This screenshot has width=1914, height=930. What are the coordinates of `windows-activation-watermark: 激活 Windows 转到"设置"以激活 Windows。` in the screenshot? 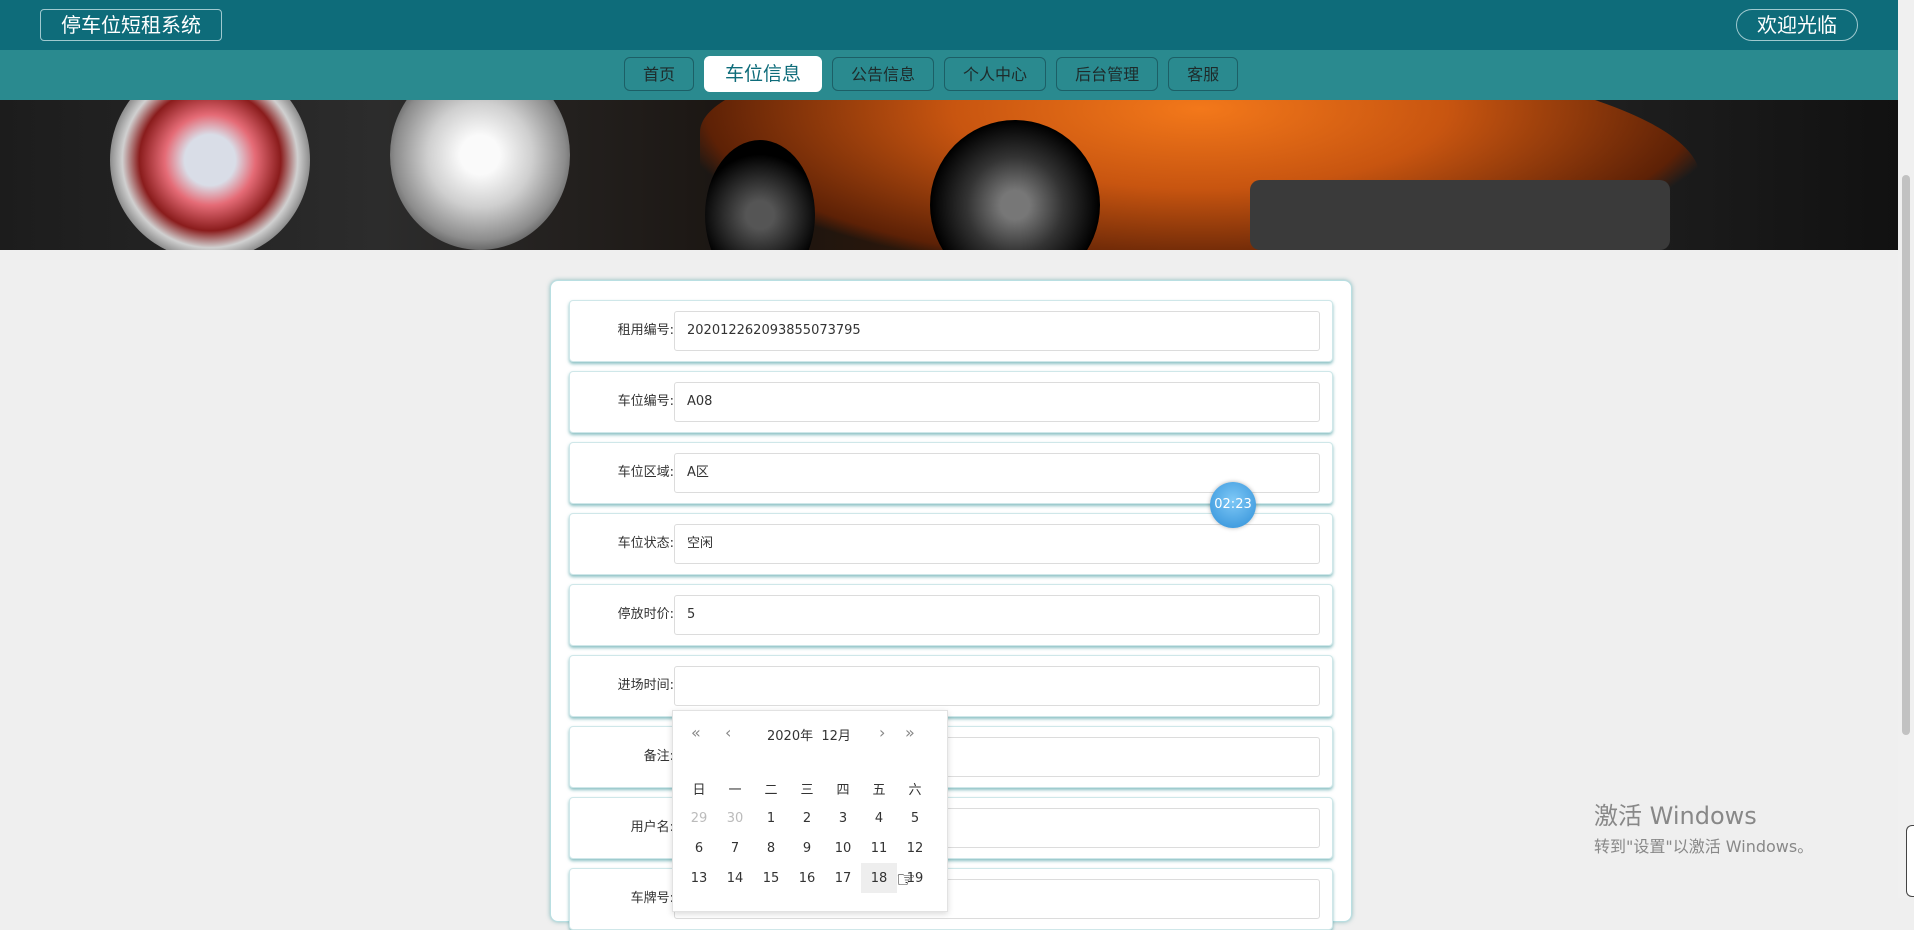 It's located at (1703, 826).